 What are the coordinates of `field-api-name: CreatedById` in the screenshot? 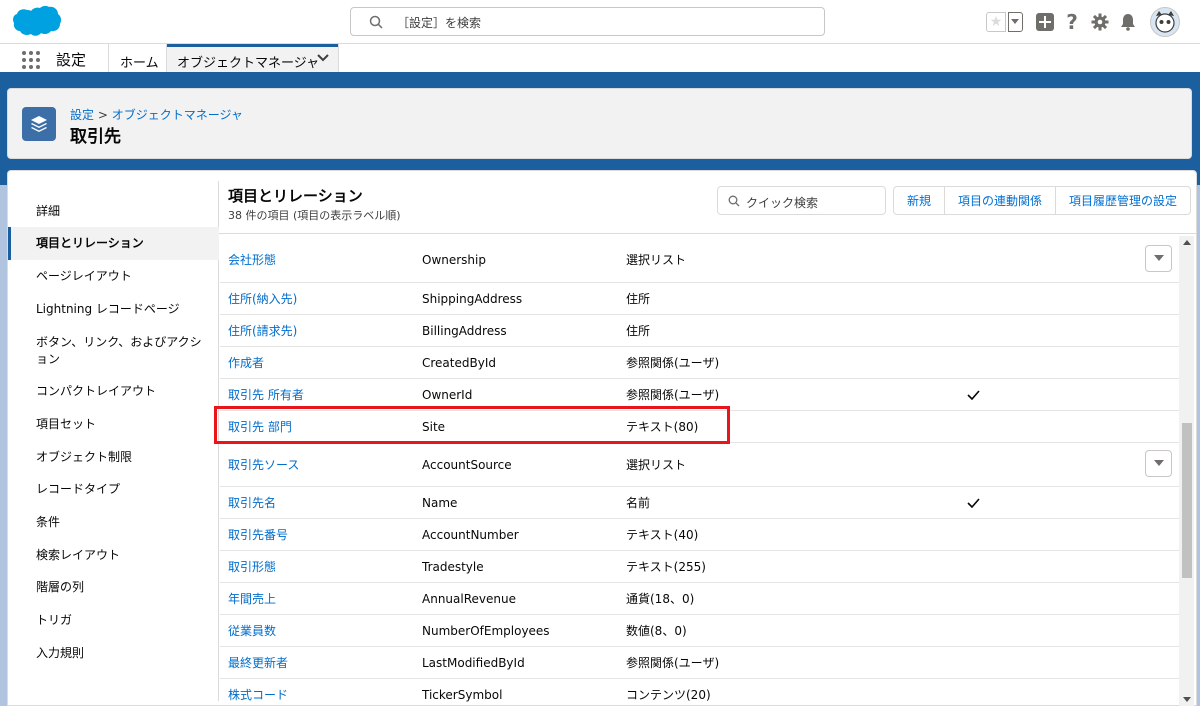 It's located at (459, 362).